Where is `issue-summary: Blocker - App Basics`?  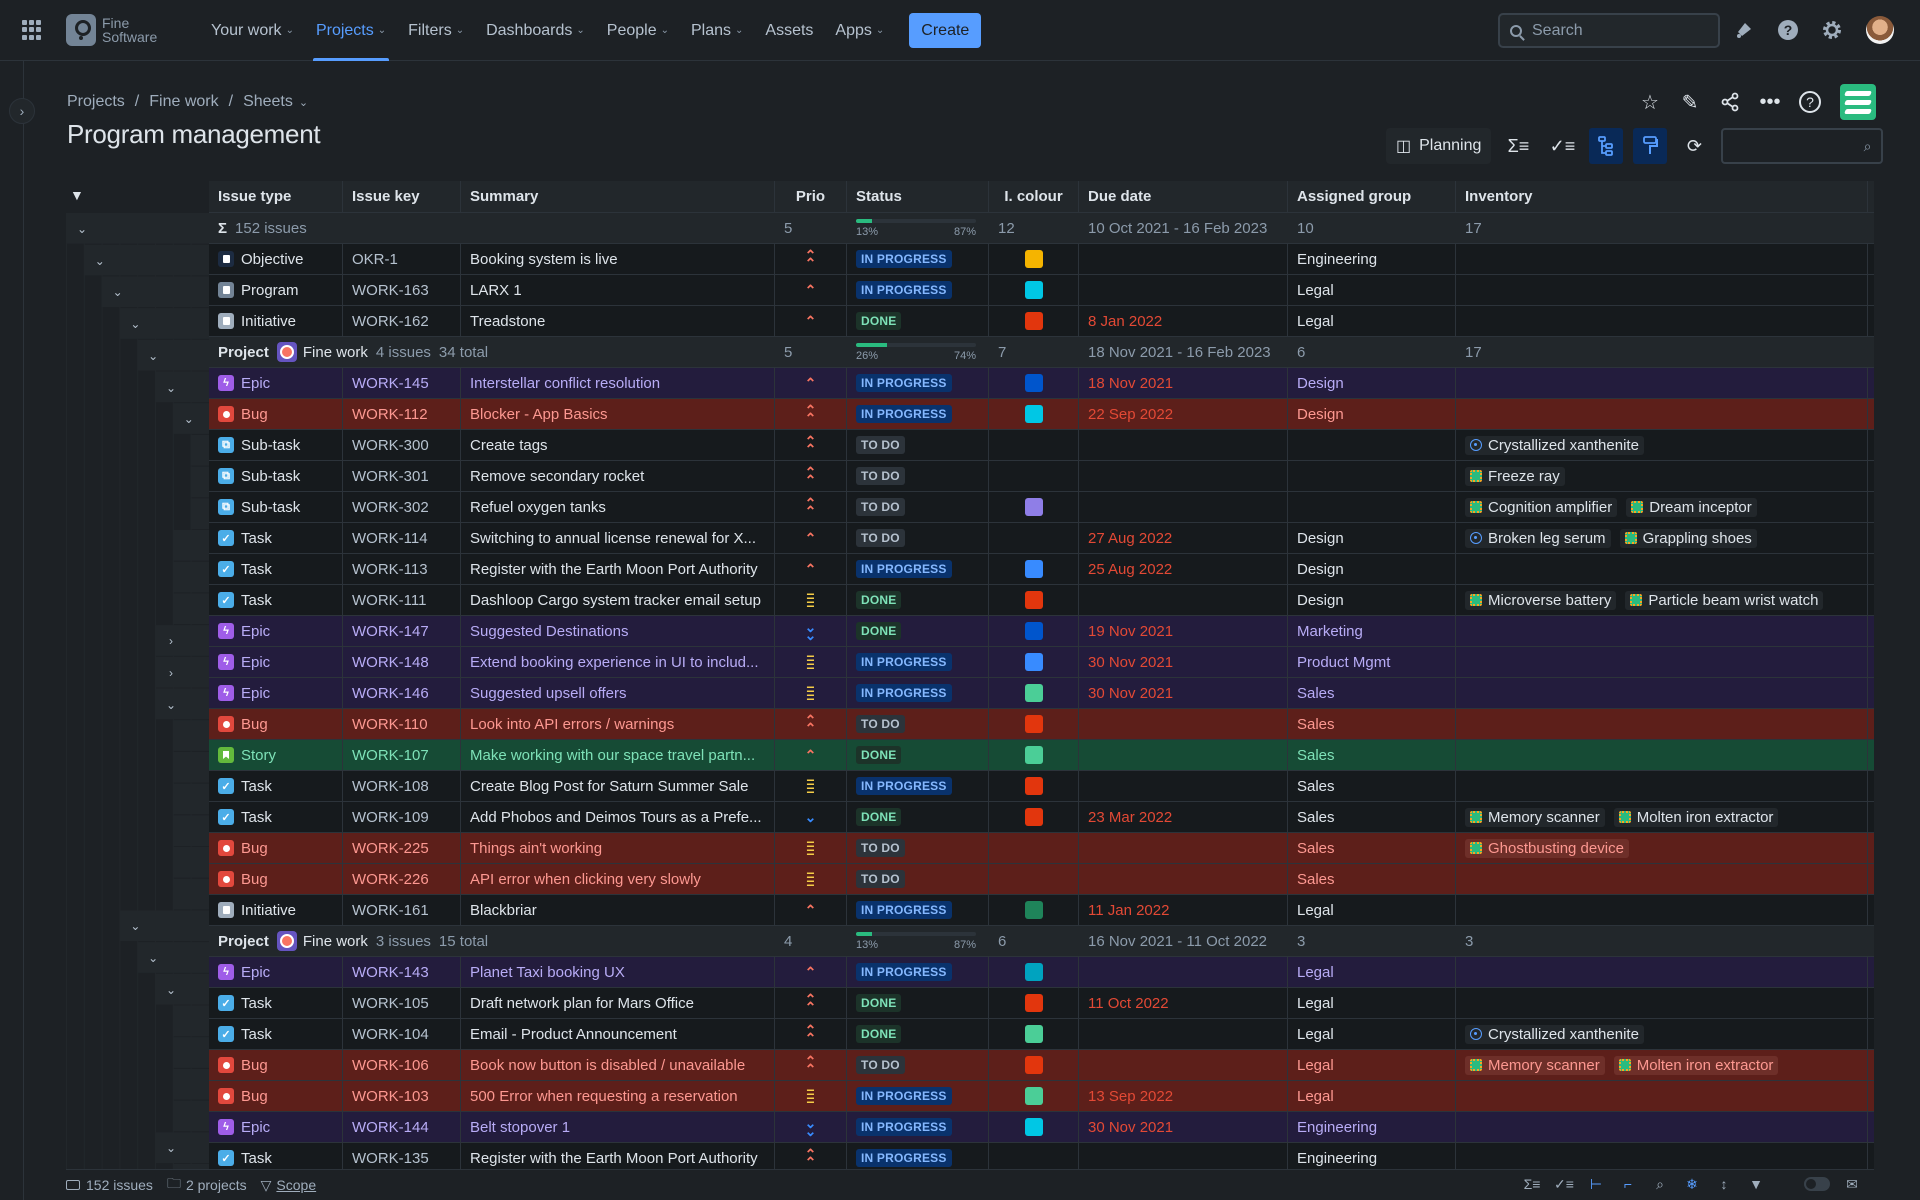 issue-summary: Blocker - App Basics is located at coordinates (618, 414).